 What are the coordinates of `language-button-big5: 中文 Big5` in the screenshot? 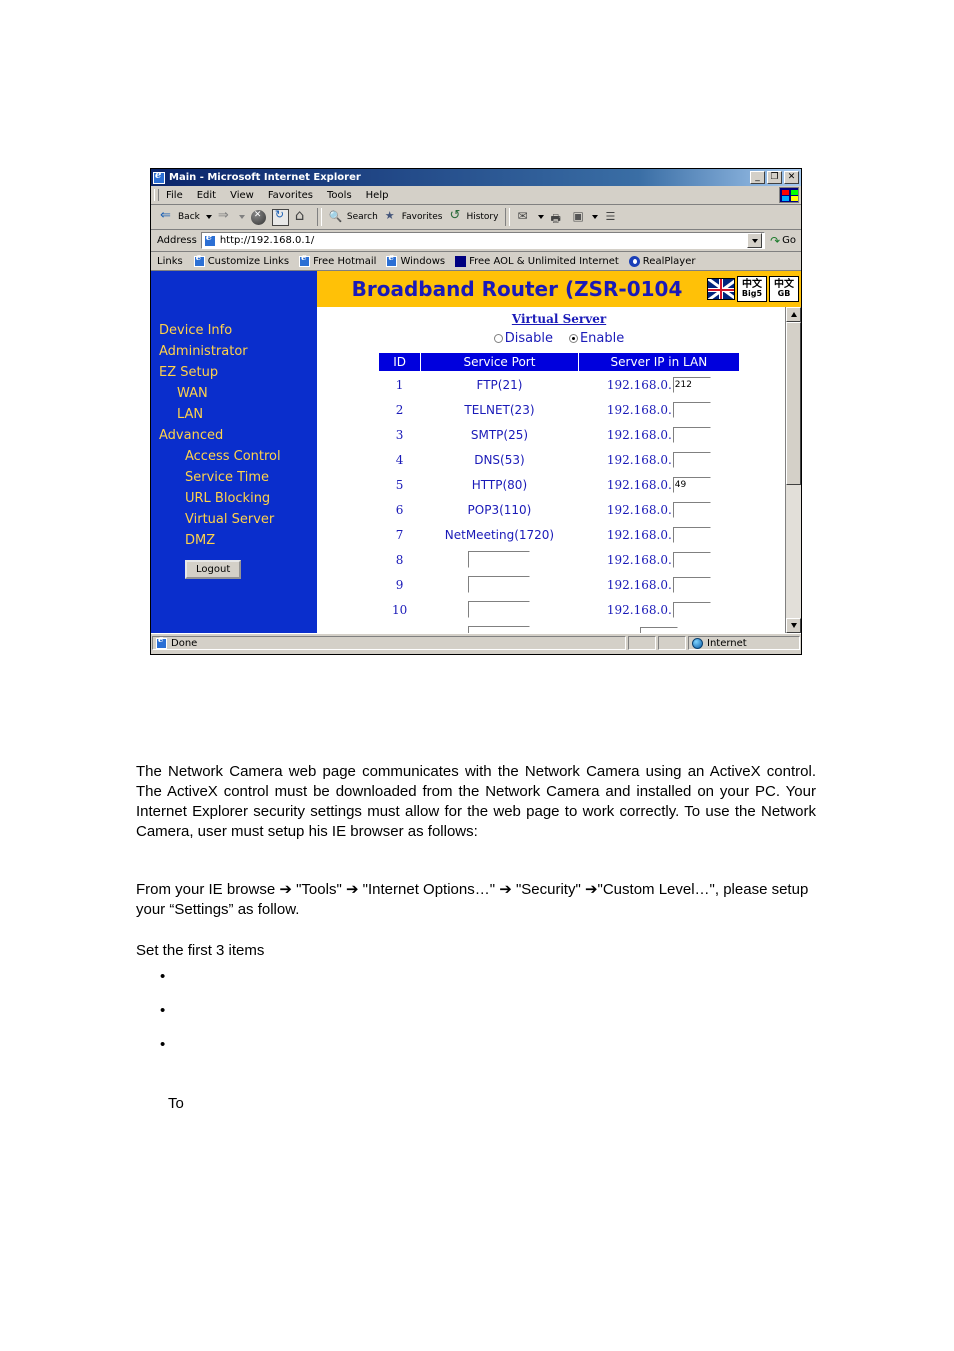 It's located at (752, 289).